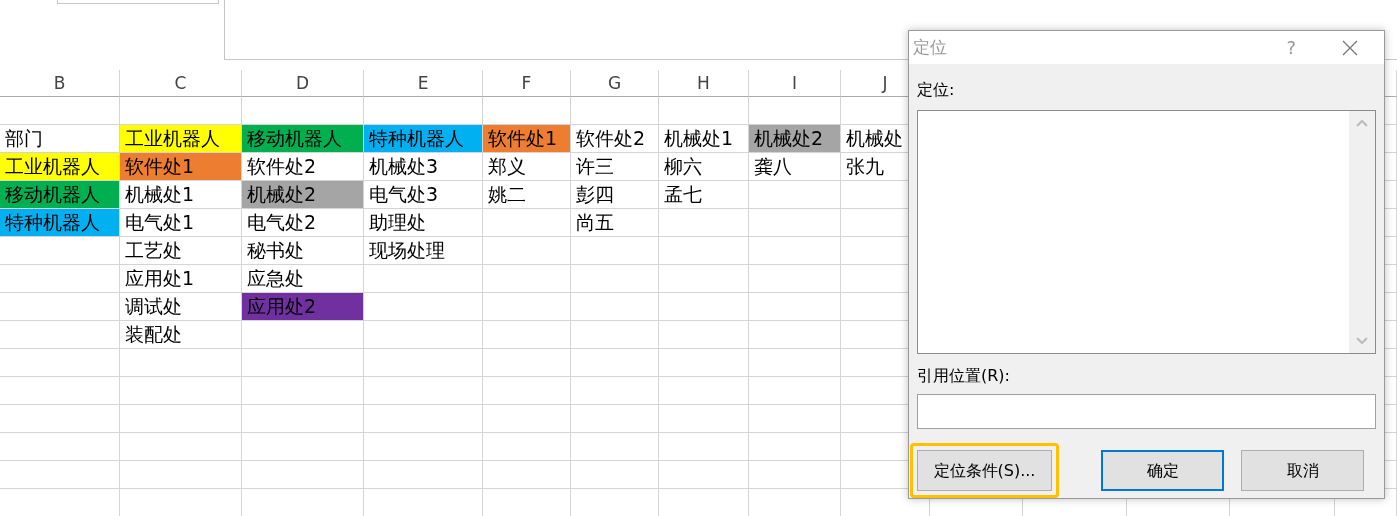 The width and height of the screenshot is (1397, 516). I want to click on dialog-button: 确定, so click(1162, 470).